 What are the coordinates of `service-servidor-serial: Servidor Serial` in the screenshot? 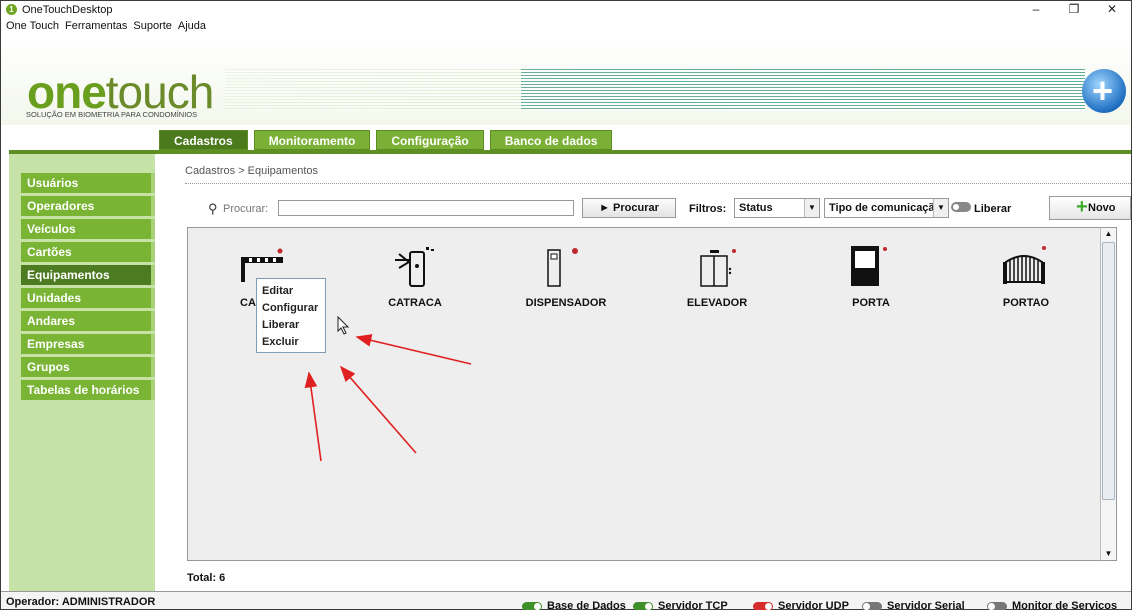 It's located at (913, 605).